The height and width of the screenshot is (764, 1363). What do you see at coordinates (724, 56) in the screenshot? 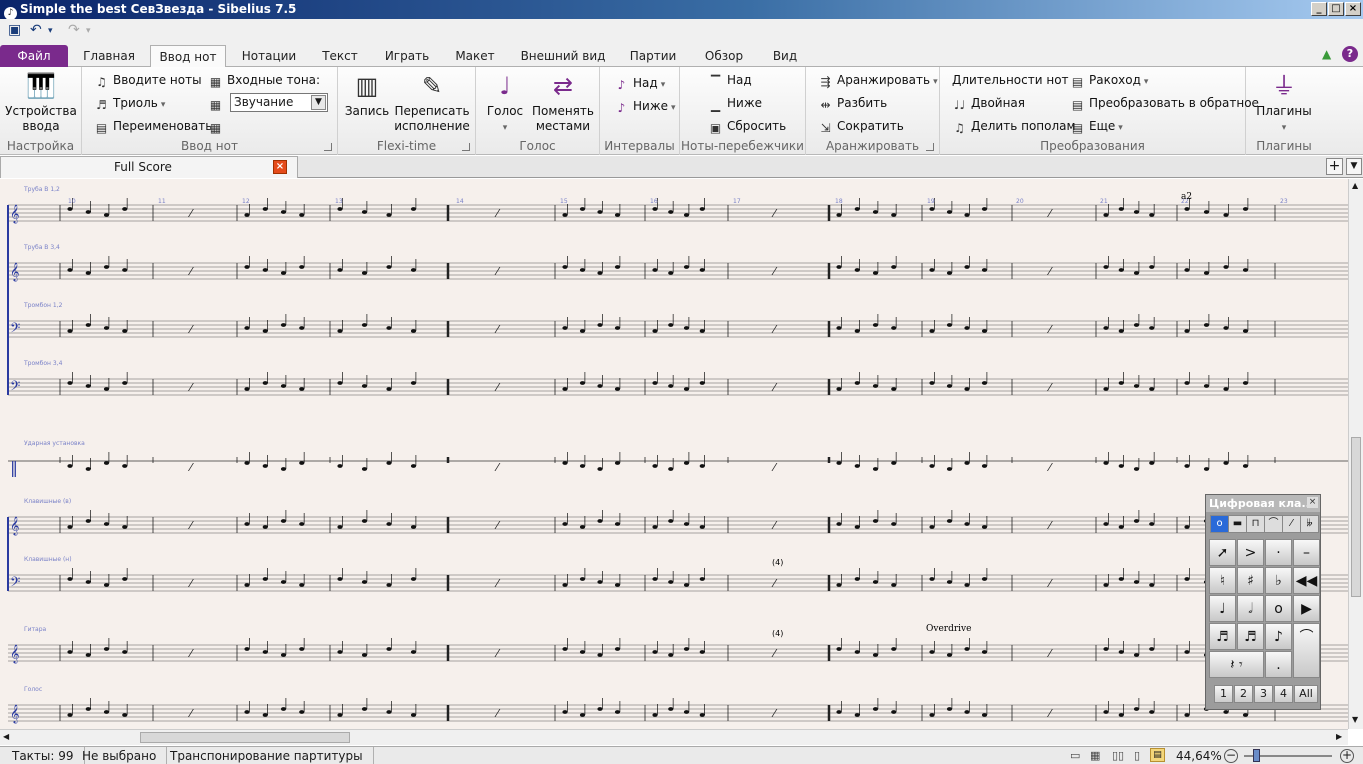
I see `tab-review: Обзор` at bounding box center [724, 56].